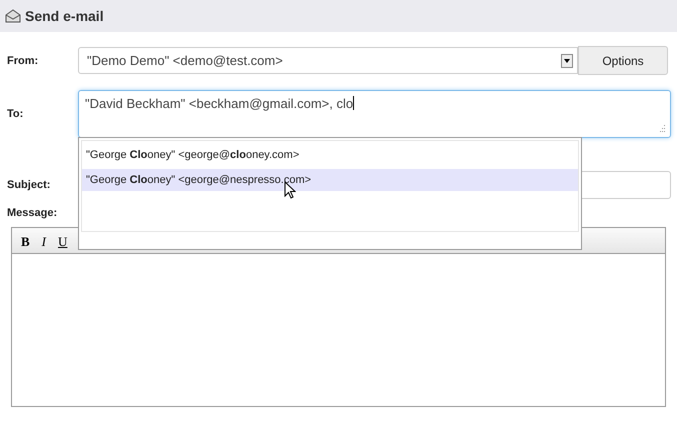 Image resolution: width=677 pixels, height=421 pixels. I want to click on format-button: I, so click(44, 242).